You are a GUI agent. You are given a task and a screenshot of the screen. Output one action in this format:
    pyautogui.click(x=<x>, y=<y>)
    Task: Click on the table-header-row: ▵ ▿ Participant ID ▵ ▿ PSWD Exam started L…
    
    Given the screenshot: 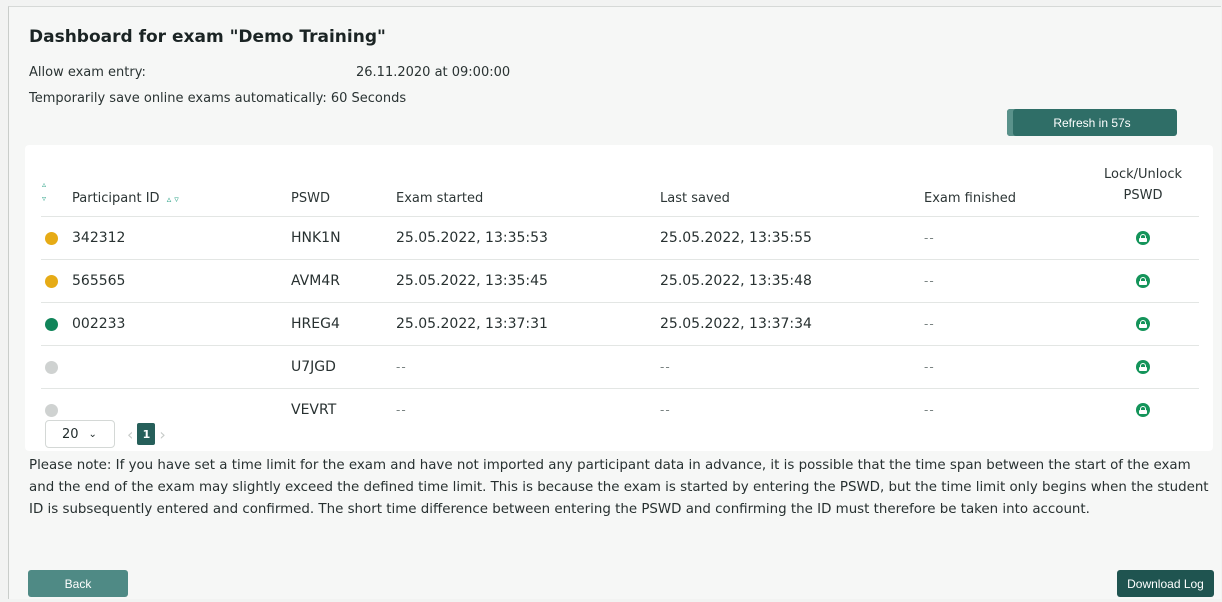 What is the action you would take?
    pyautogui.click(x=620, y=183)
    